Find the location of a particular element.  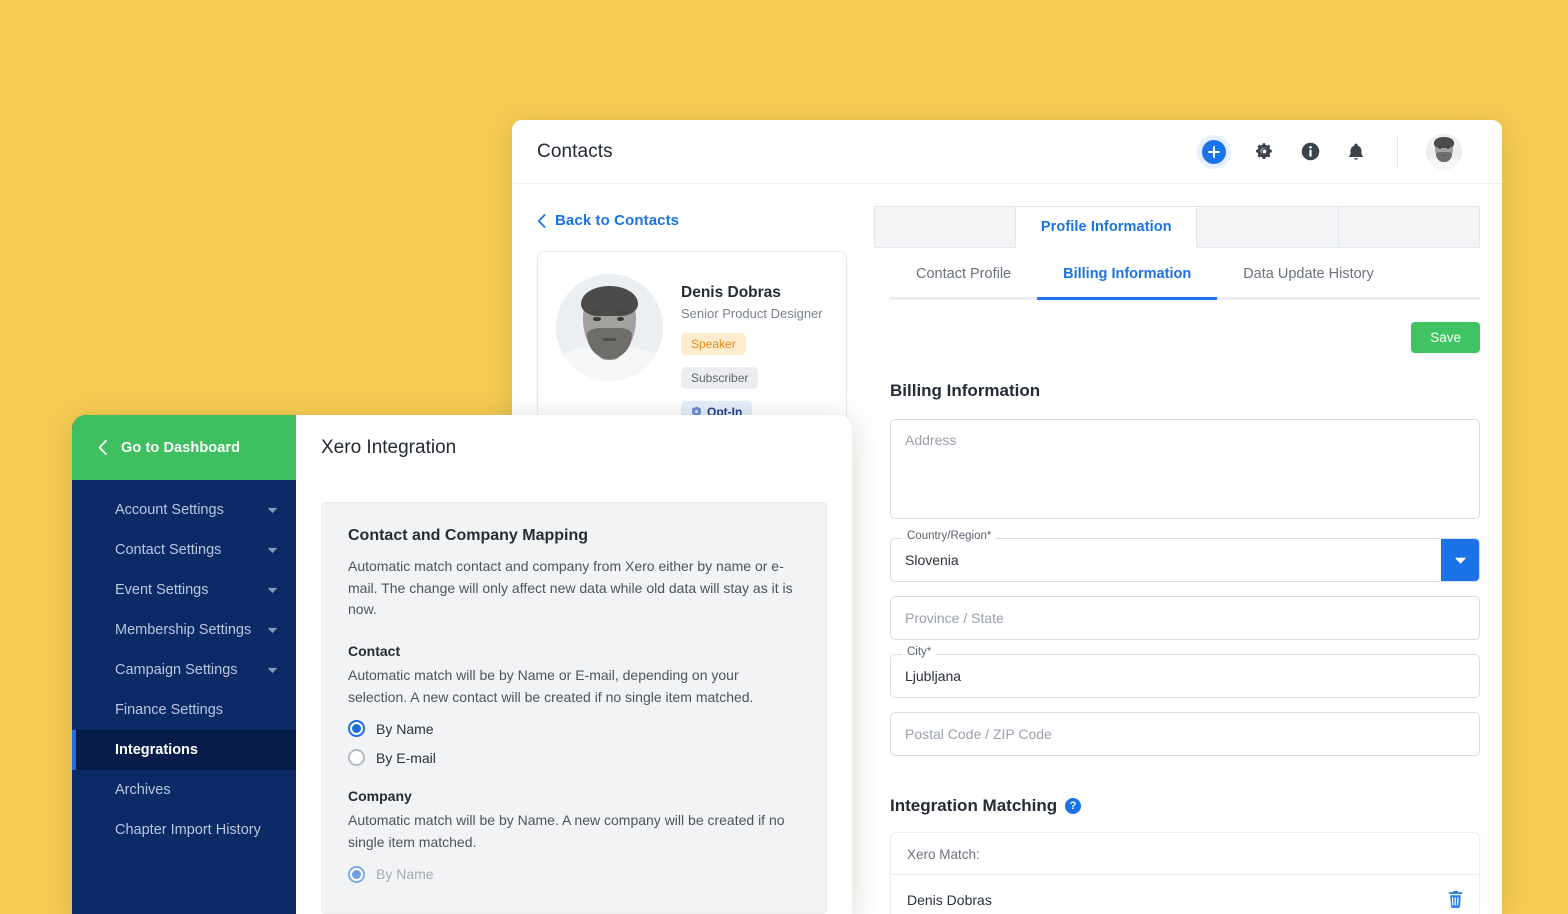

page-title: Xero Integration is located at coordinates (389, 447).